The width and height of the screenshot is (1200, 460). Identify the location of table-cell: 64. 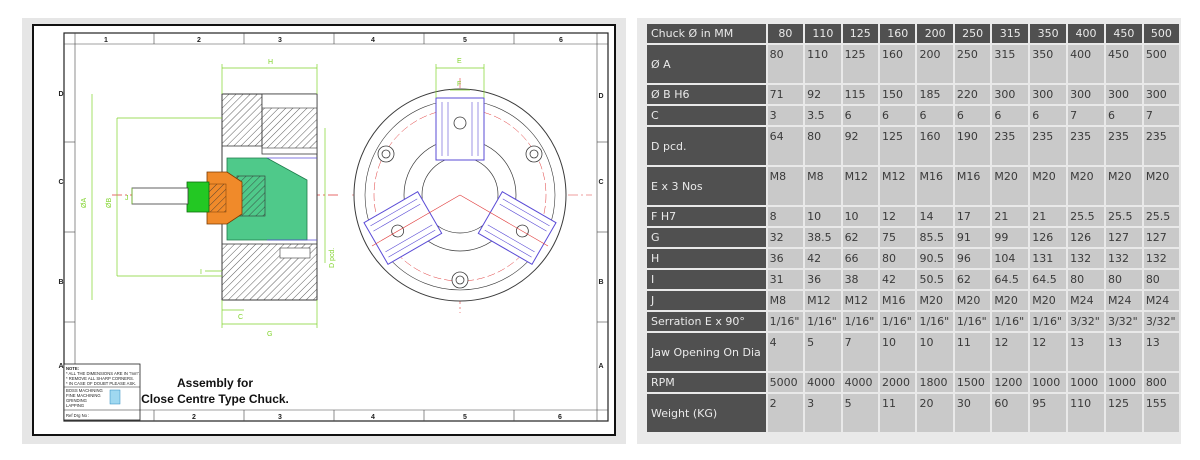
(785, 146).